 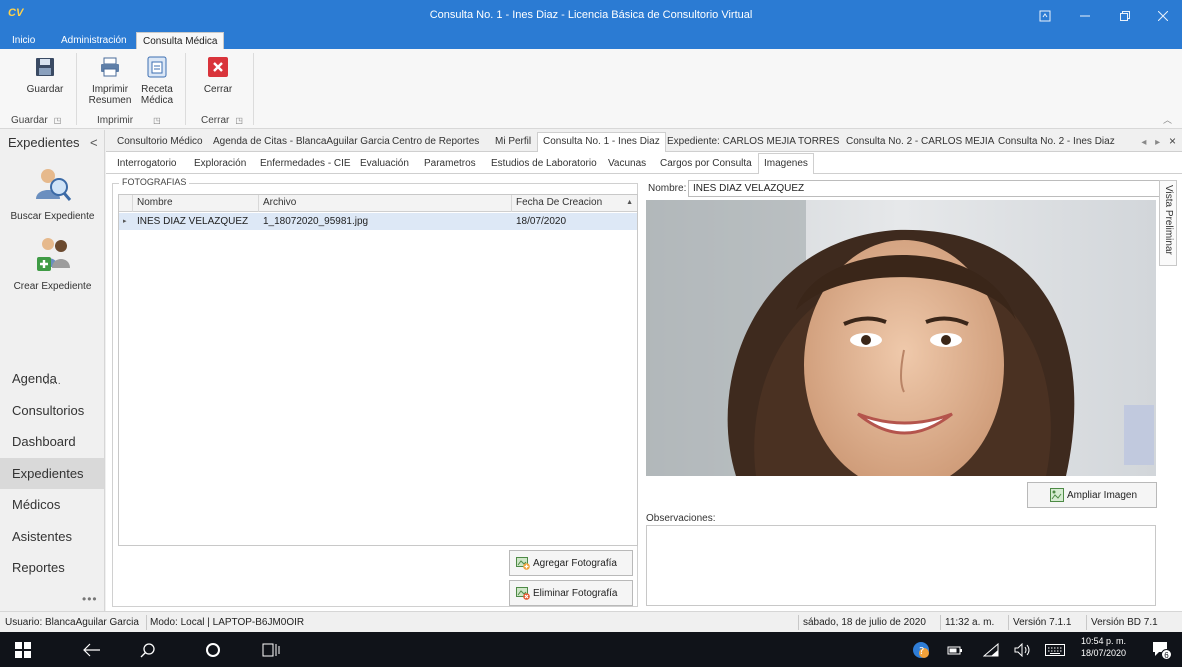 I want to click on nav-more-button: •••, so click(x=90, y=599).